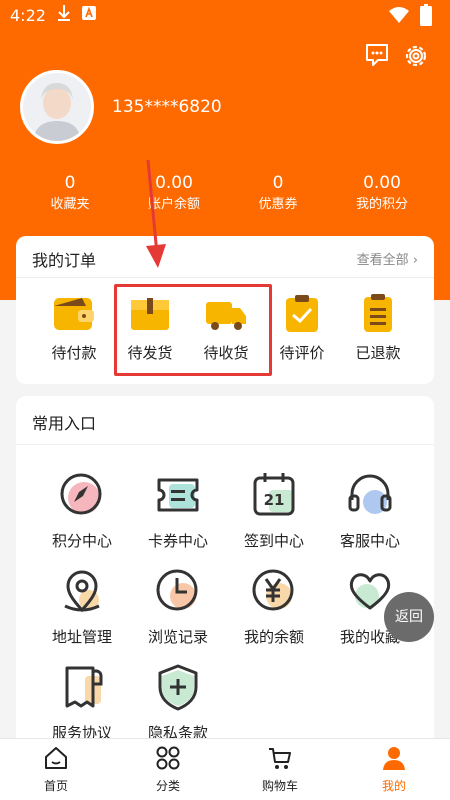  What do you see at coordinates (225, 257) in the screenshot?
I see `orders-header: 我的订单 查看全部 ›` at bounding box center [225, 257].